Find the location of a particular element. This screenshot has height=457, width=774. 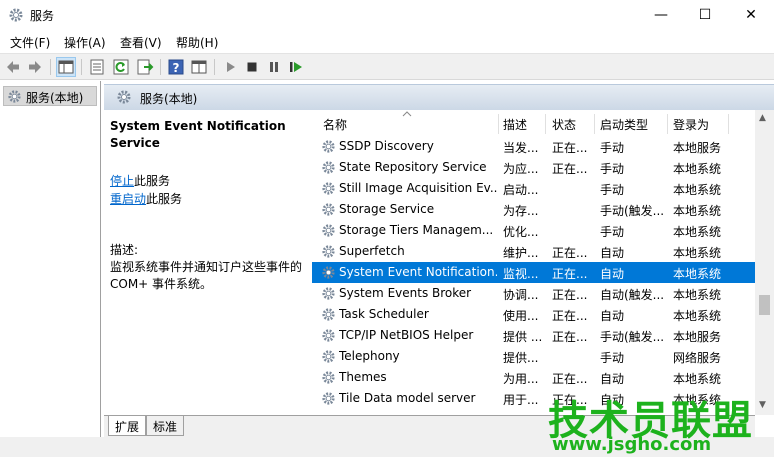

menu-file: 文件(F) is located at coordinates (30, 42).